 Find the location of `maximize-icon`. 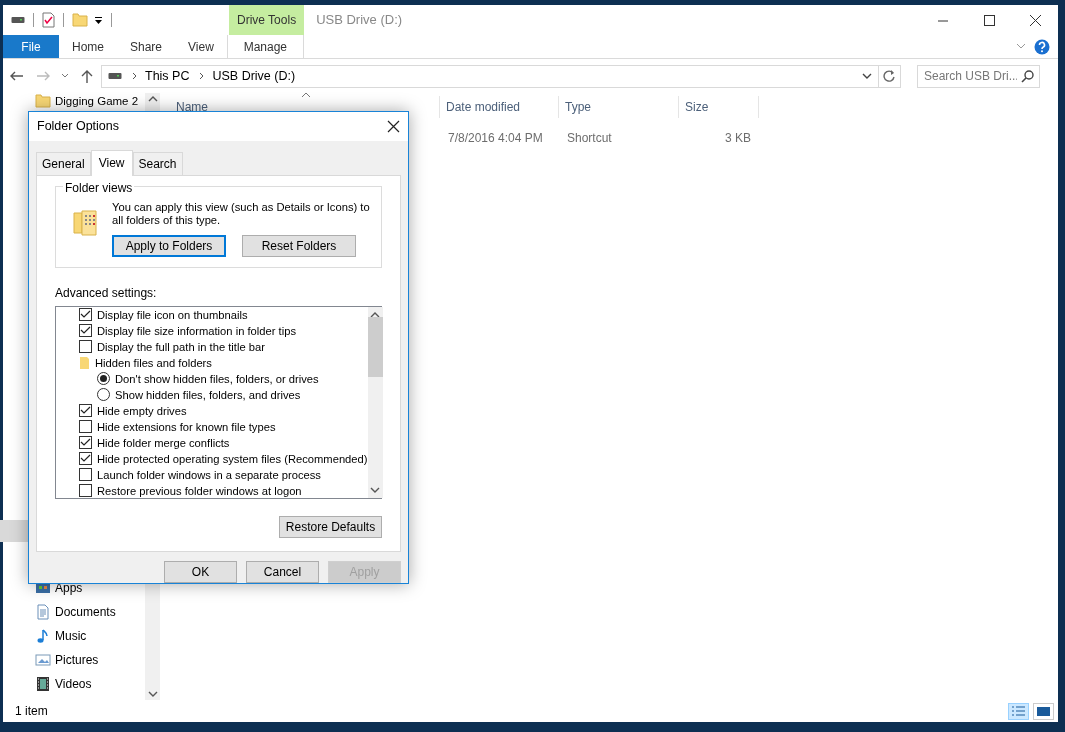

maximize-icon is located at coordinates (989, 20).